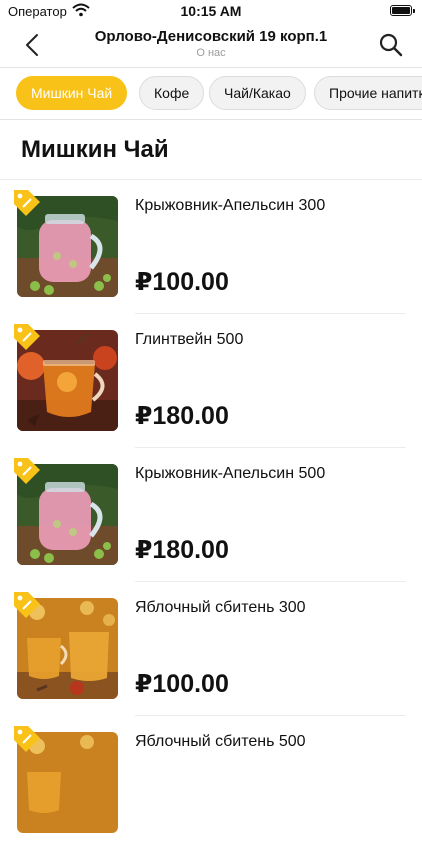 This screenshot has width=422, height=850. Describe the element at coordinates (368, 93) in the screenshot. I see `category-tab-other-drinks: Прочие напитки` at that location.